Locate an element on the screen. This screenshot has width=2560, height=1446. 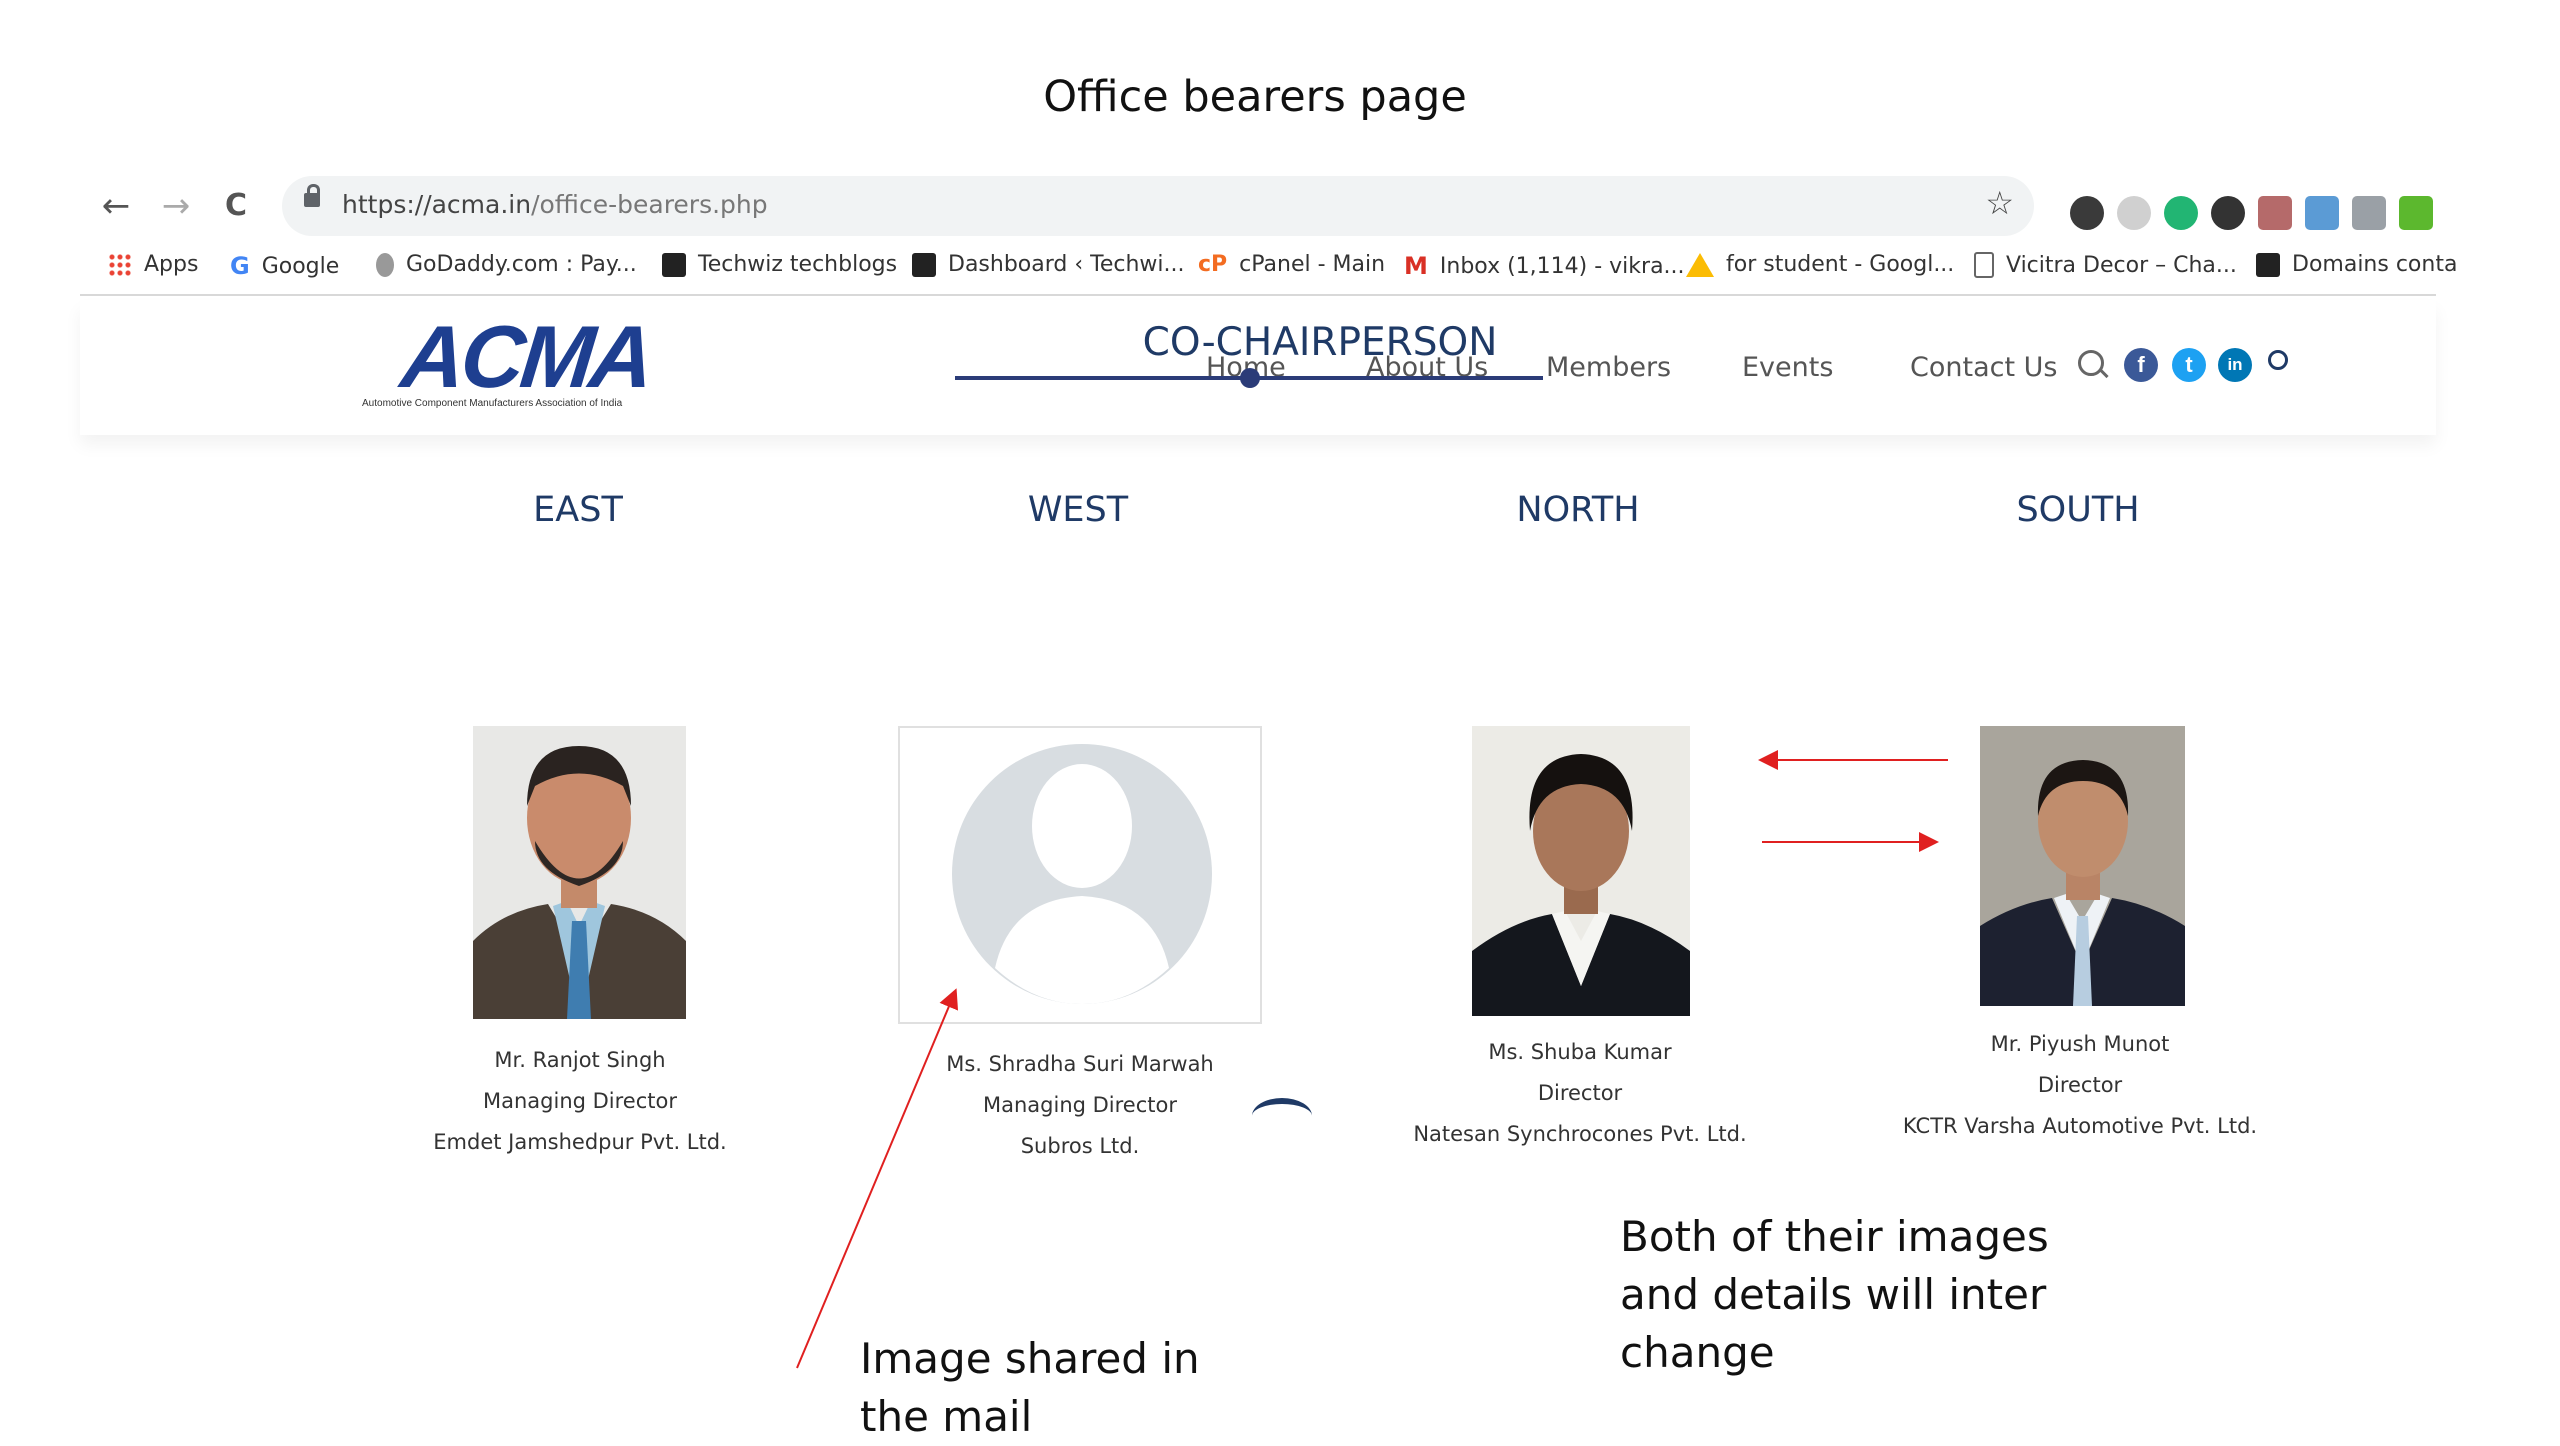
forward-button: → is located at coordinates (176, 206).